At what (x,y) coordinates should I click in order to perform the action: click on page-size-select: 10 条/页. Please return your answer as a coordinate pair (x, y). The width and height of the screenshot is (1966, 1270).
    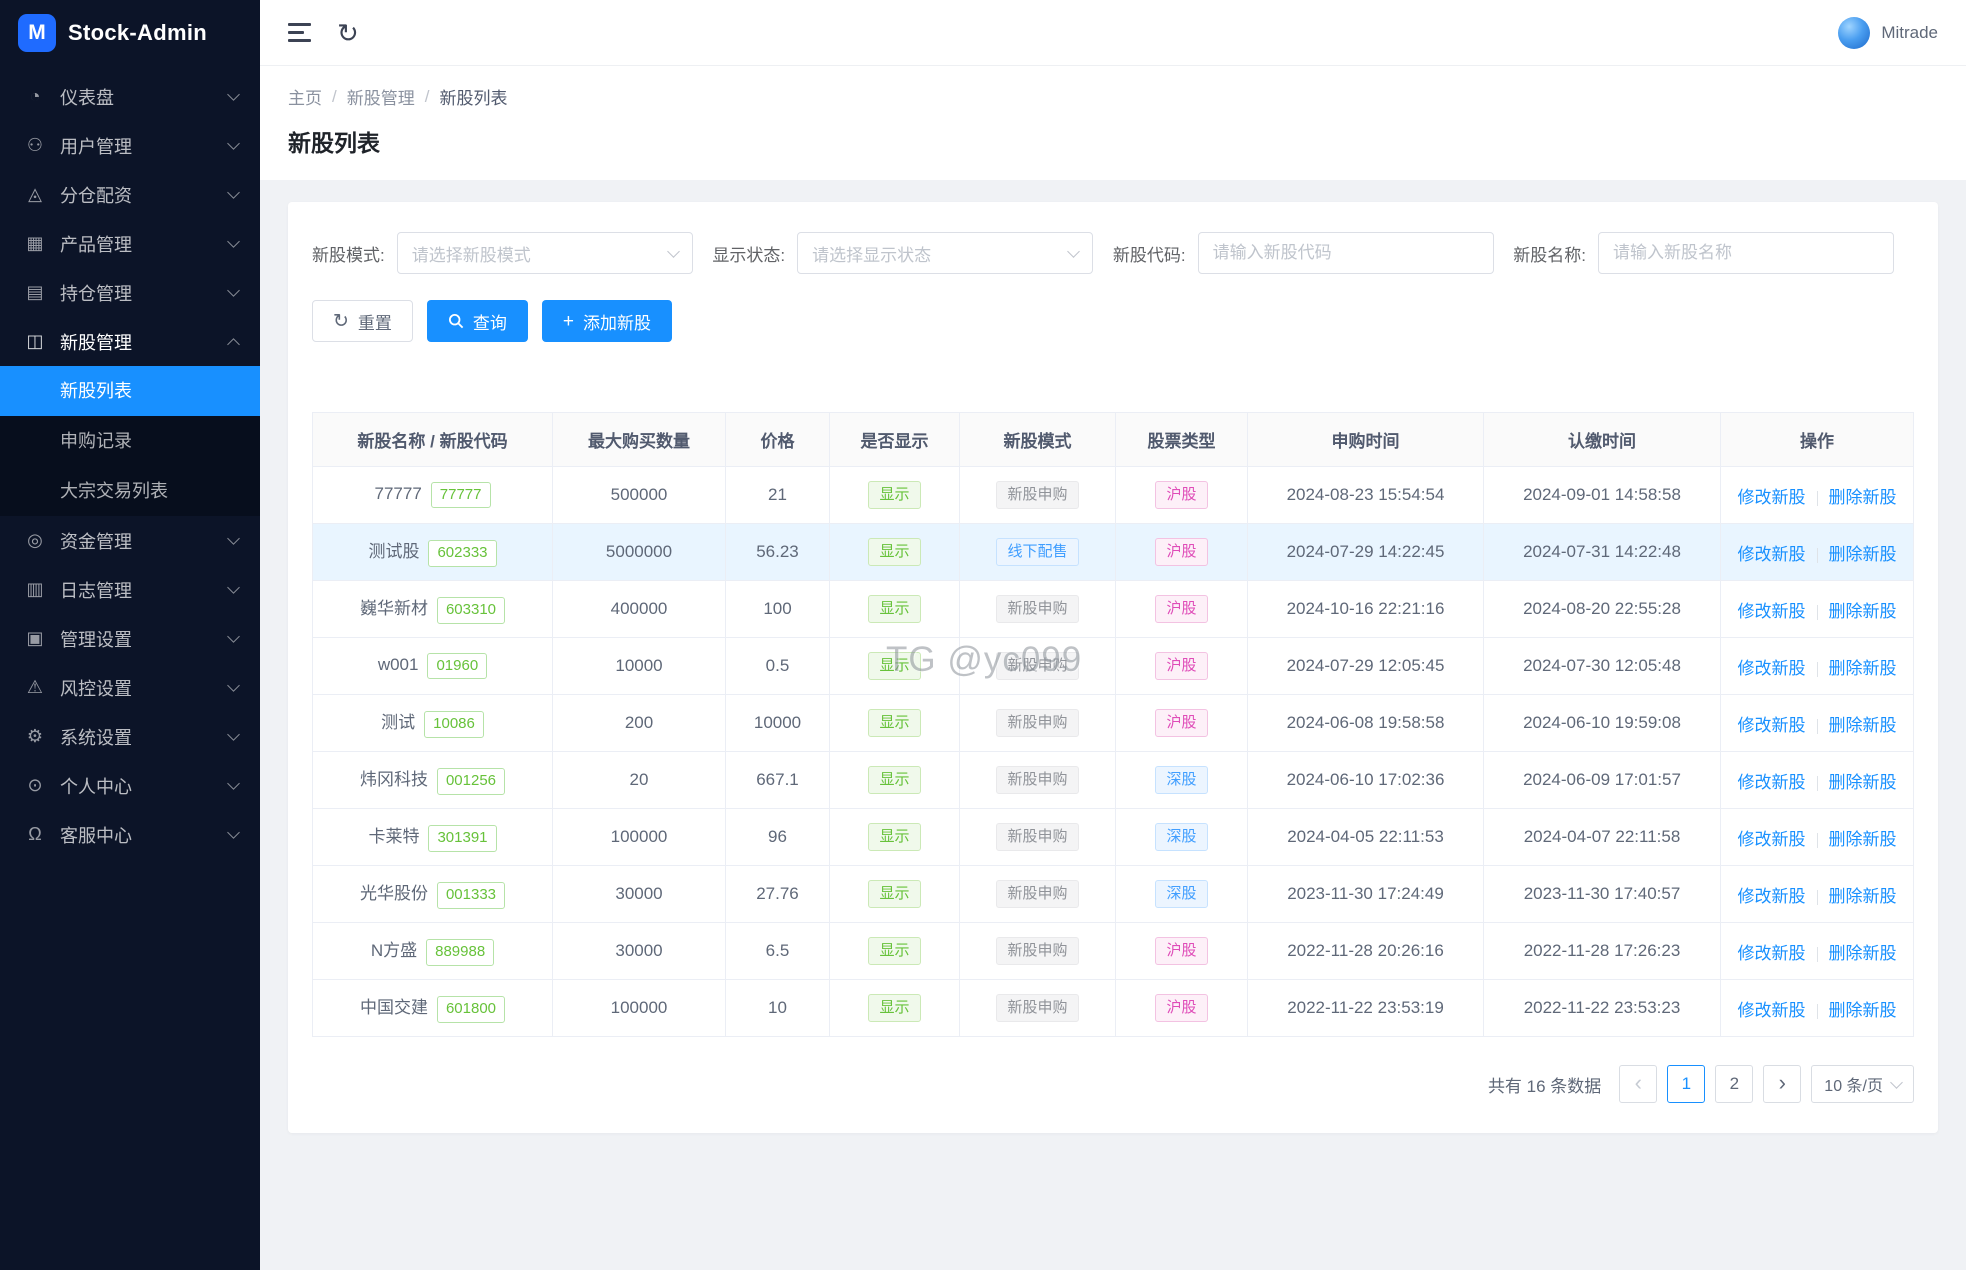
    Looking at the image, I should click on (1862, 1084).